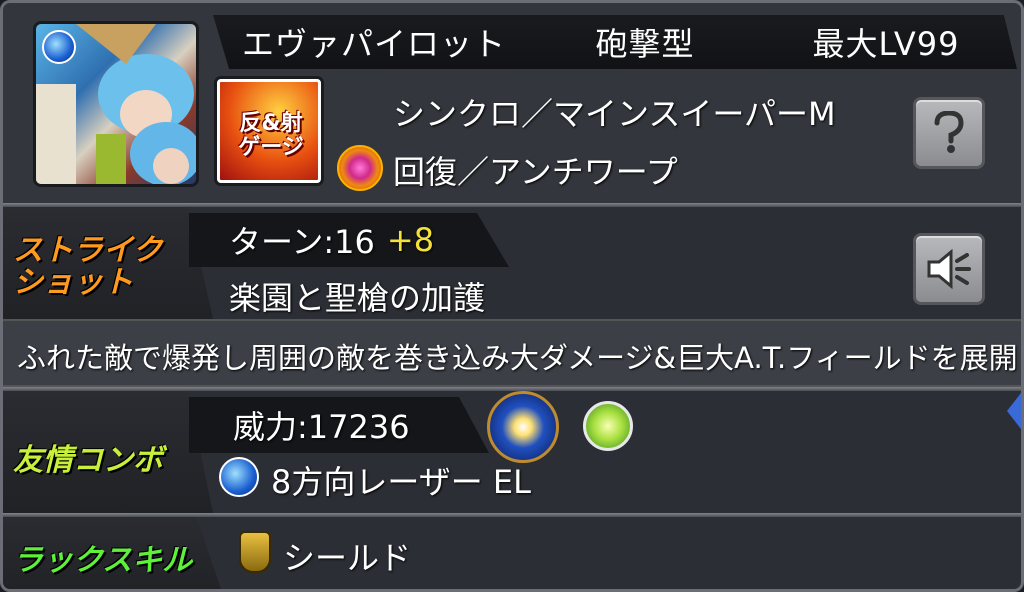 The height and width of the screenshot is (592, 1024). I want to click on character-portrait, so click(116, 104).